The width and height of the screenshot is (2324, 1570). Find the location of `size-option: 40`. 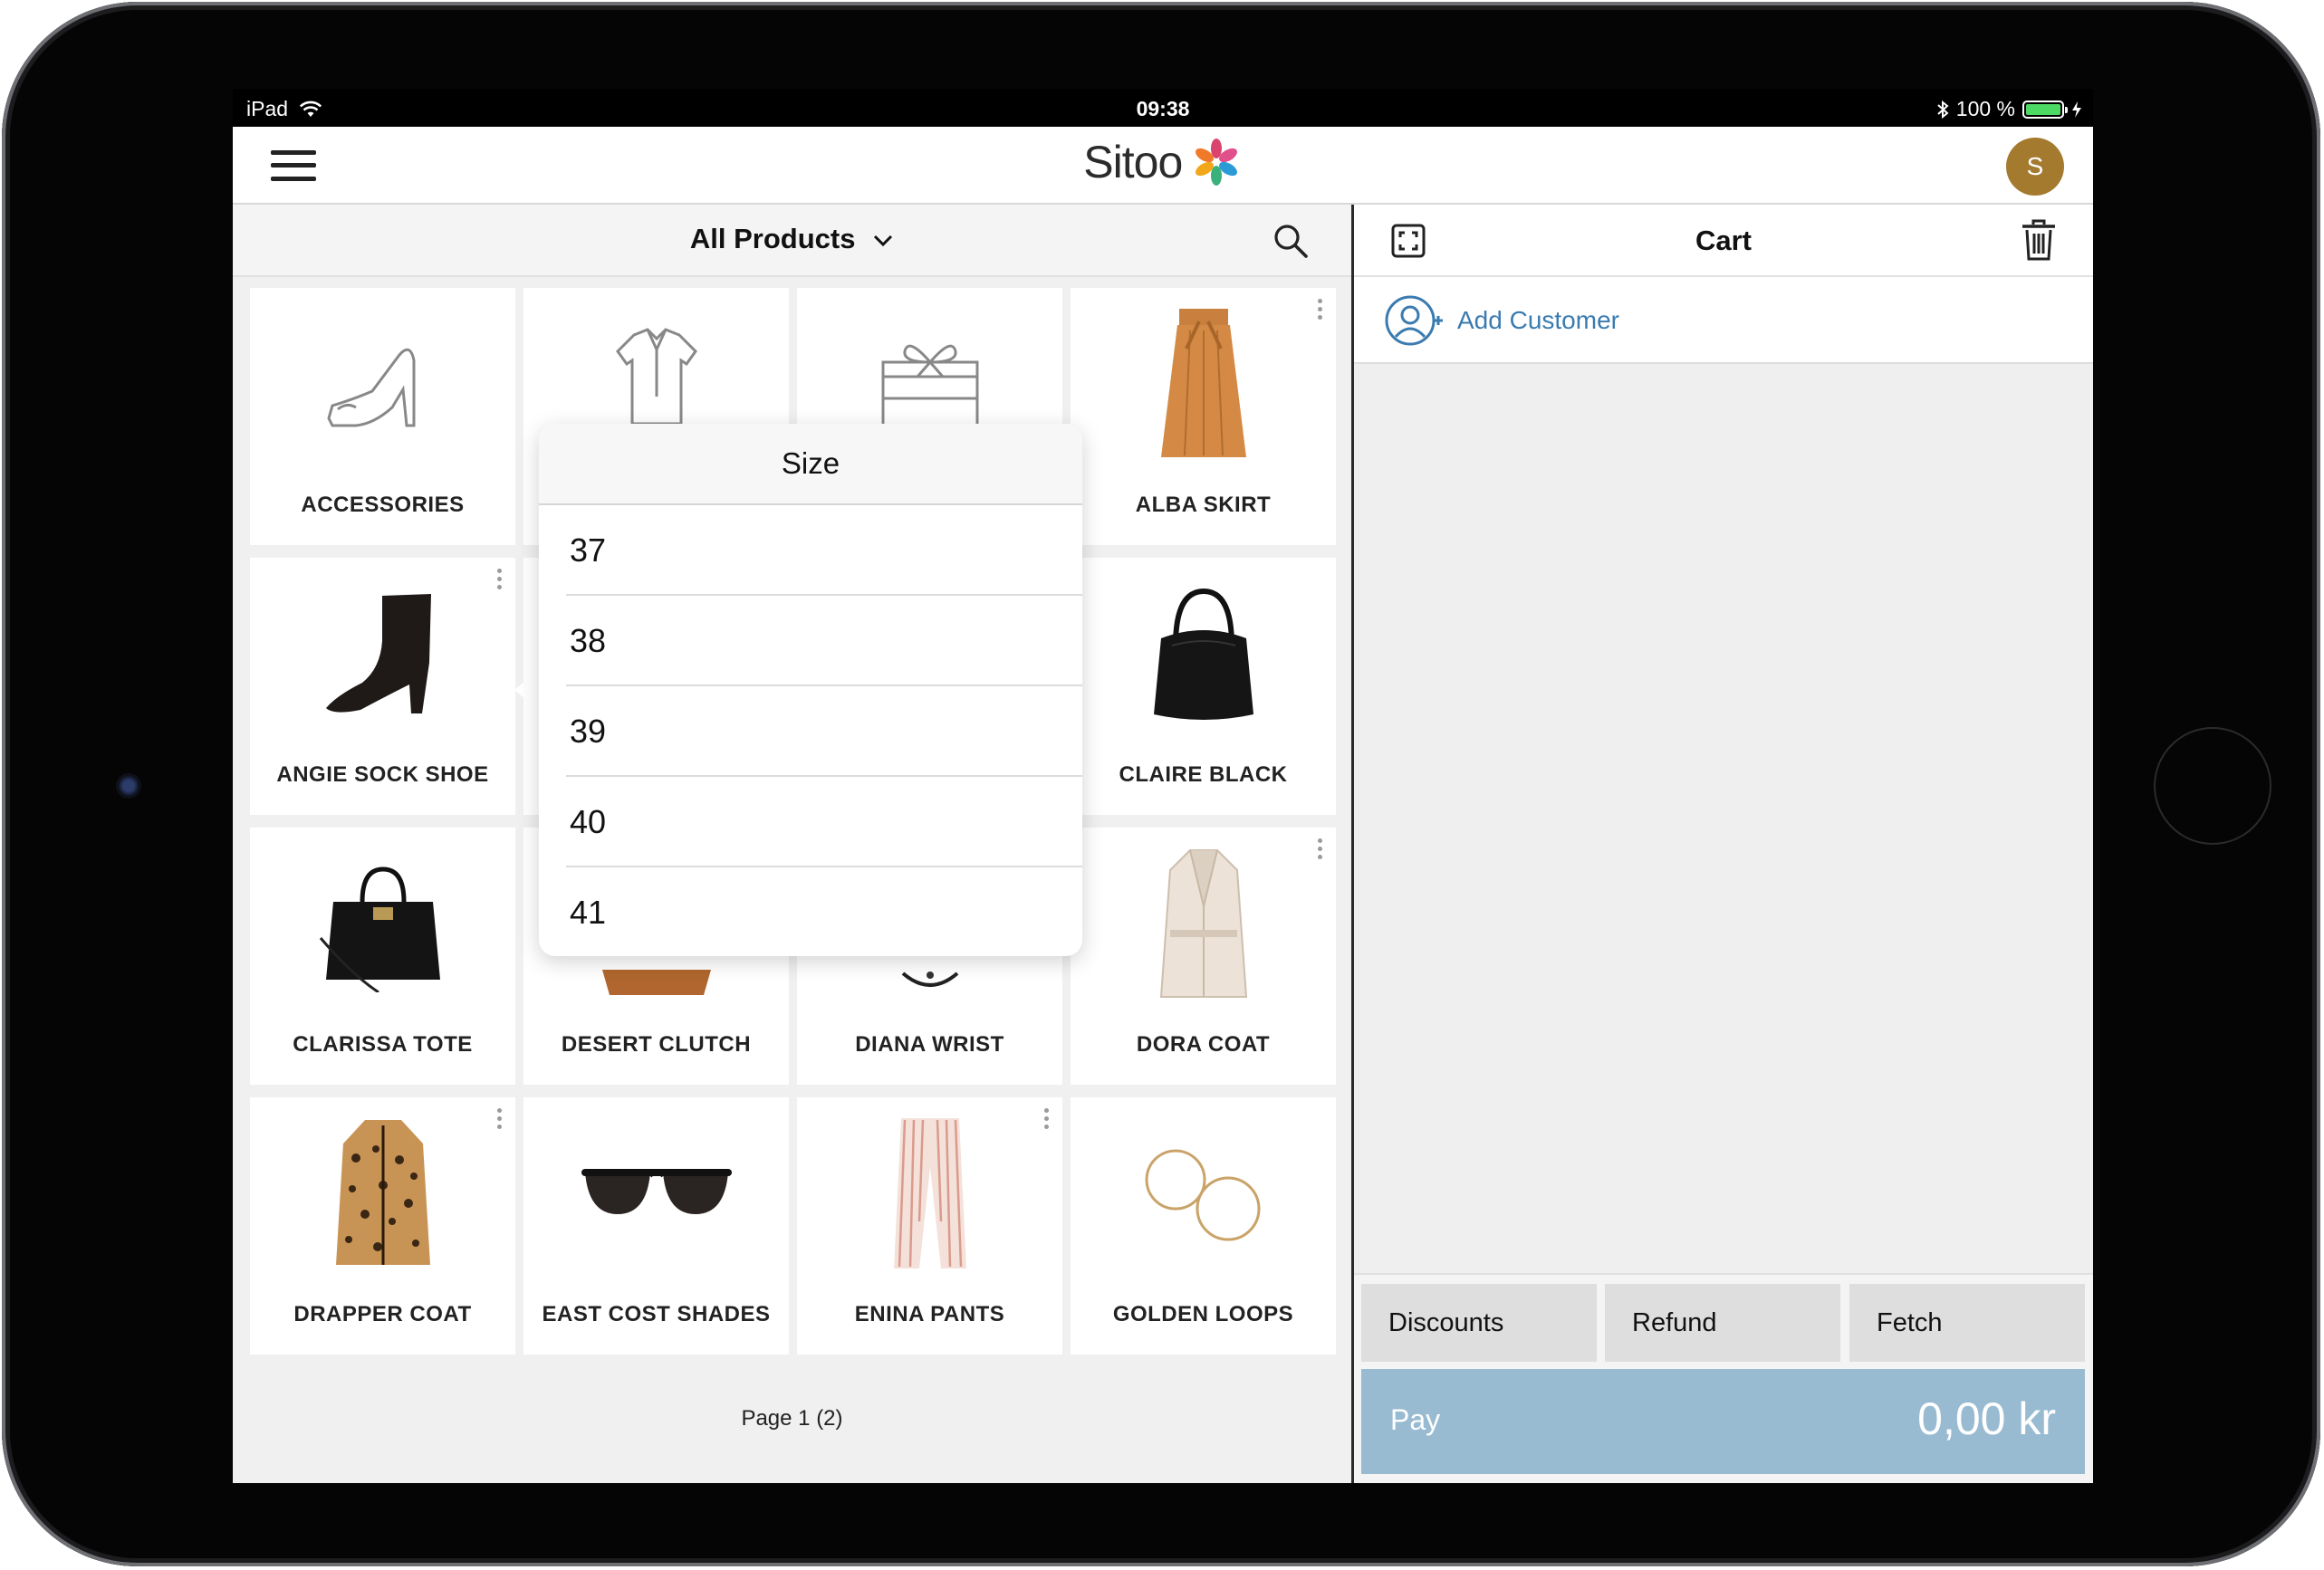

size-option: 40 is located at coordinates (810, 822).